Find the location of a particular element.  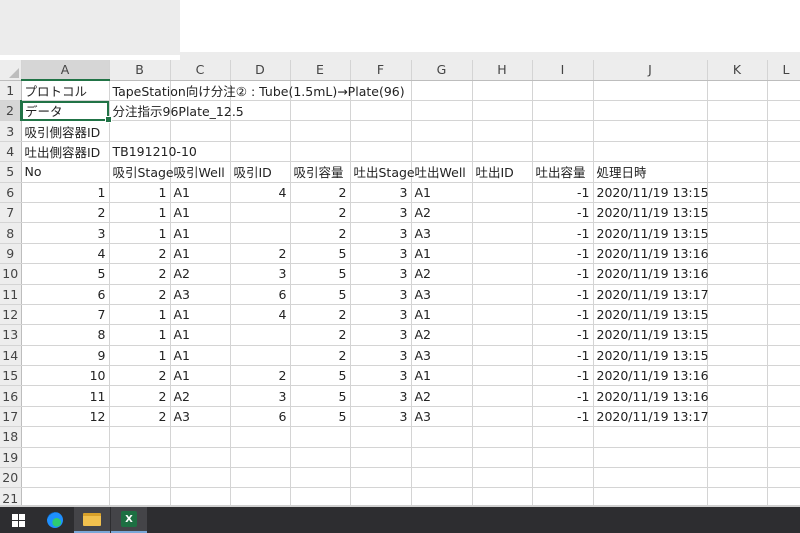

row-header-15: 15 is located at coordinates (11, 376).